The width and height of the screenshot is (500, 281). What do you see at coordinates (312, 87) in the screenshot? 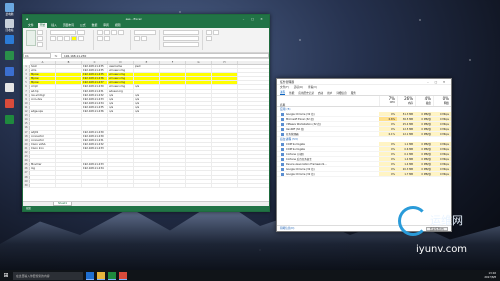
I see `menu-item: 查看(V)` at bounding box center [312, 87].